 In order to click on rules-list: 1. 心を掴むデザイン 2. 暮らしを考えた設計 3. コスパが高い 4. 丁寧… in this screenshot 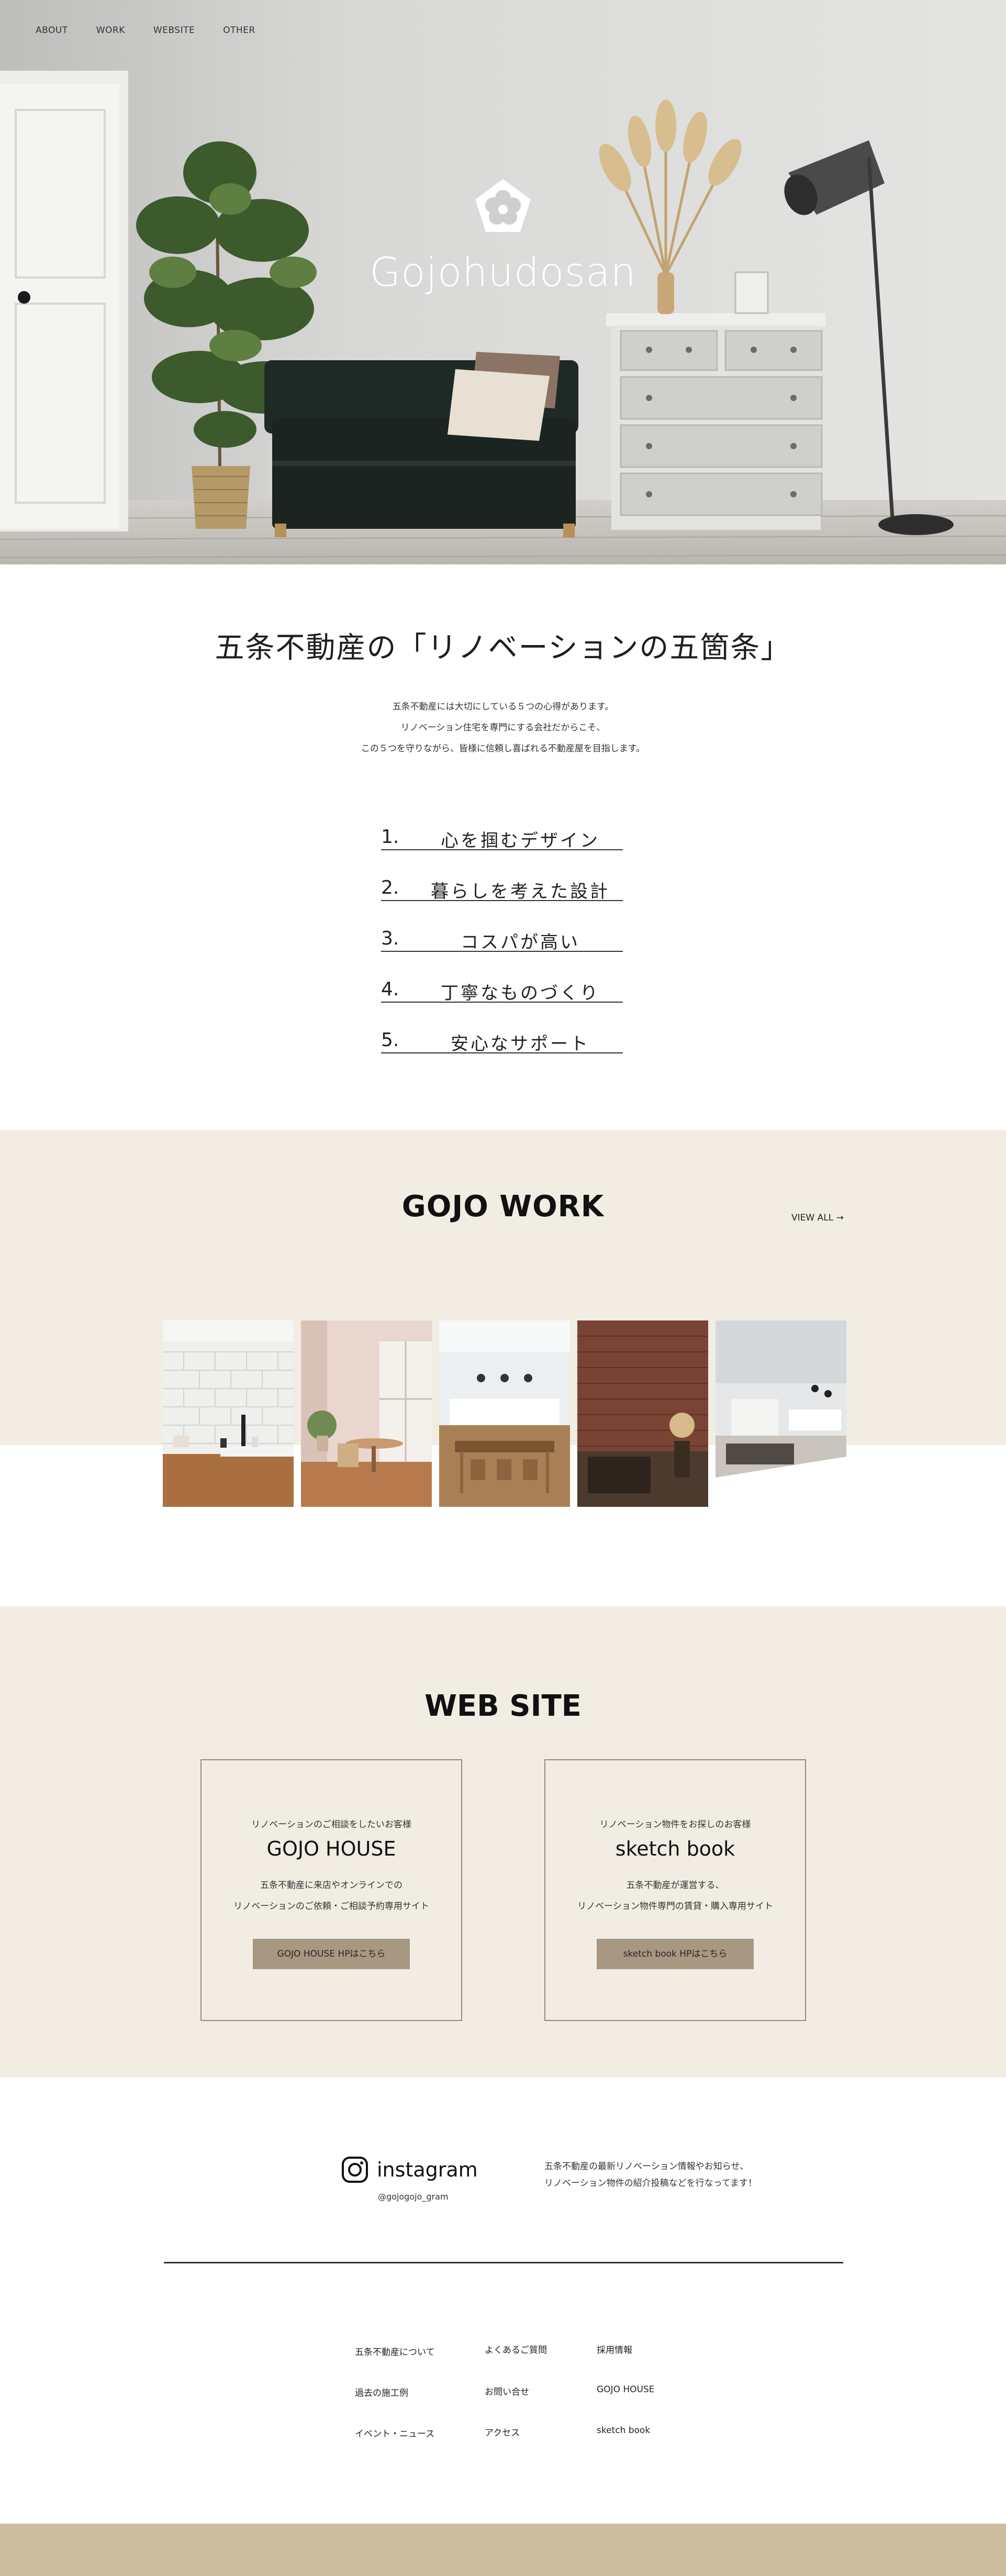, I will do `click(502, 949)`.